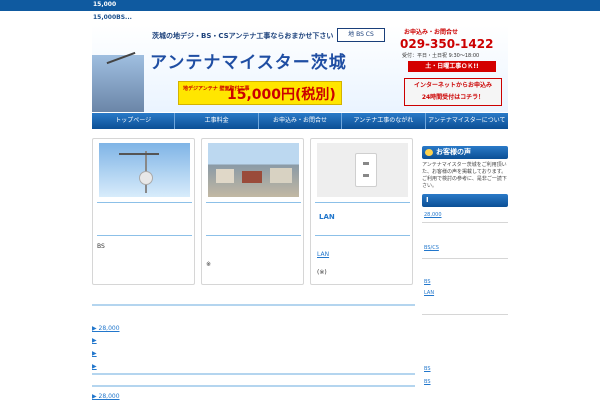  Describe the element at coordinates (248, 60) in the screenshot. I see `site-title: アンテナマイスター茨城` at that location.